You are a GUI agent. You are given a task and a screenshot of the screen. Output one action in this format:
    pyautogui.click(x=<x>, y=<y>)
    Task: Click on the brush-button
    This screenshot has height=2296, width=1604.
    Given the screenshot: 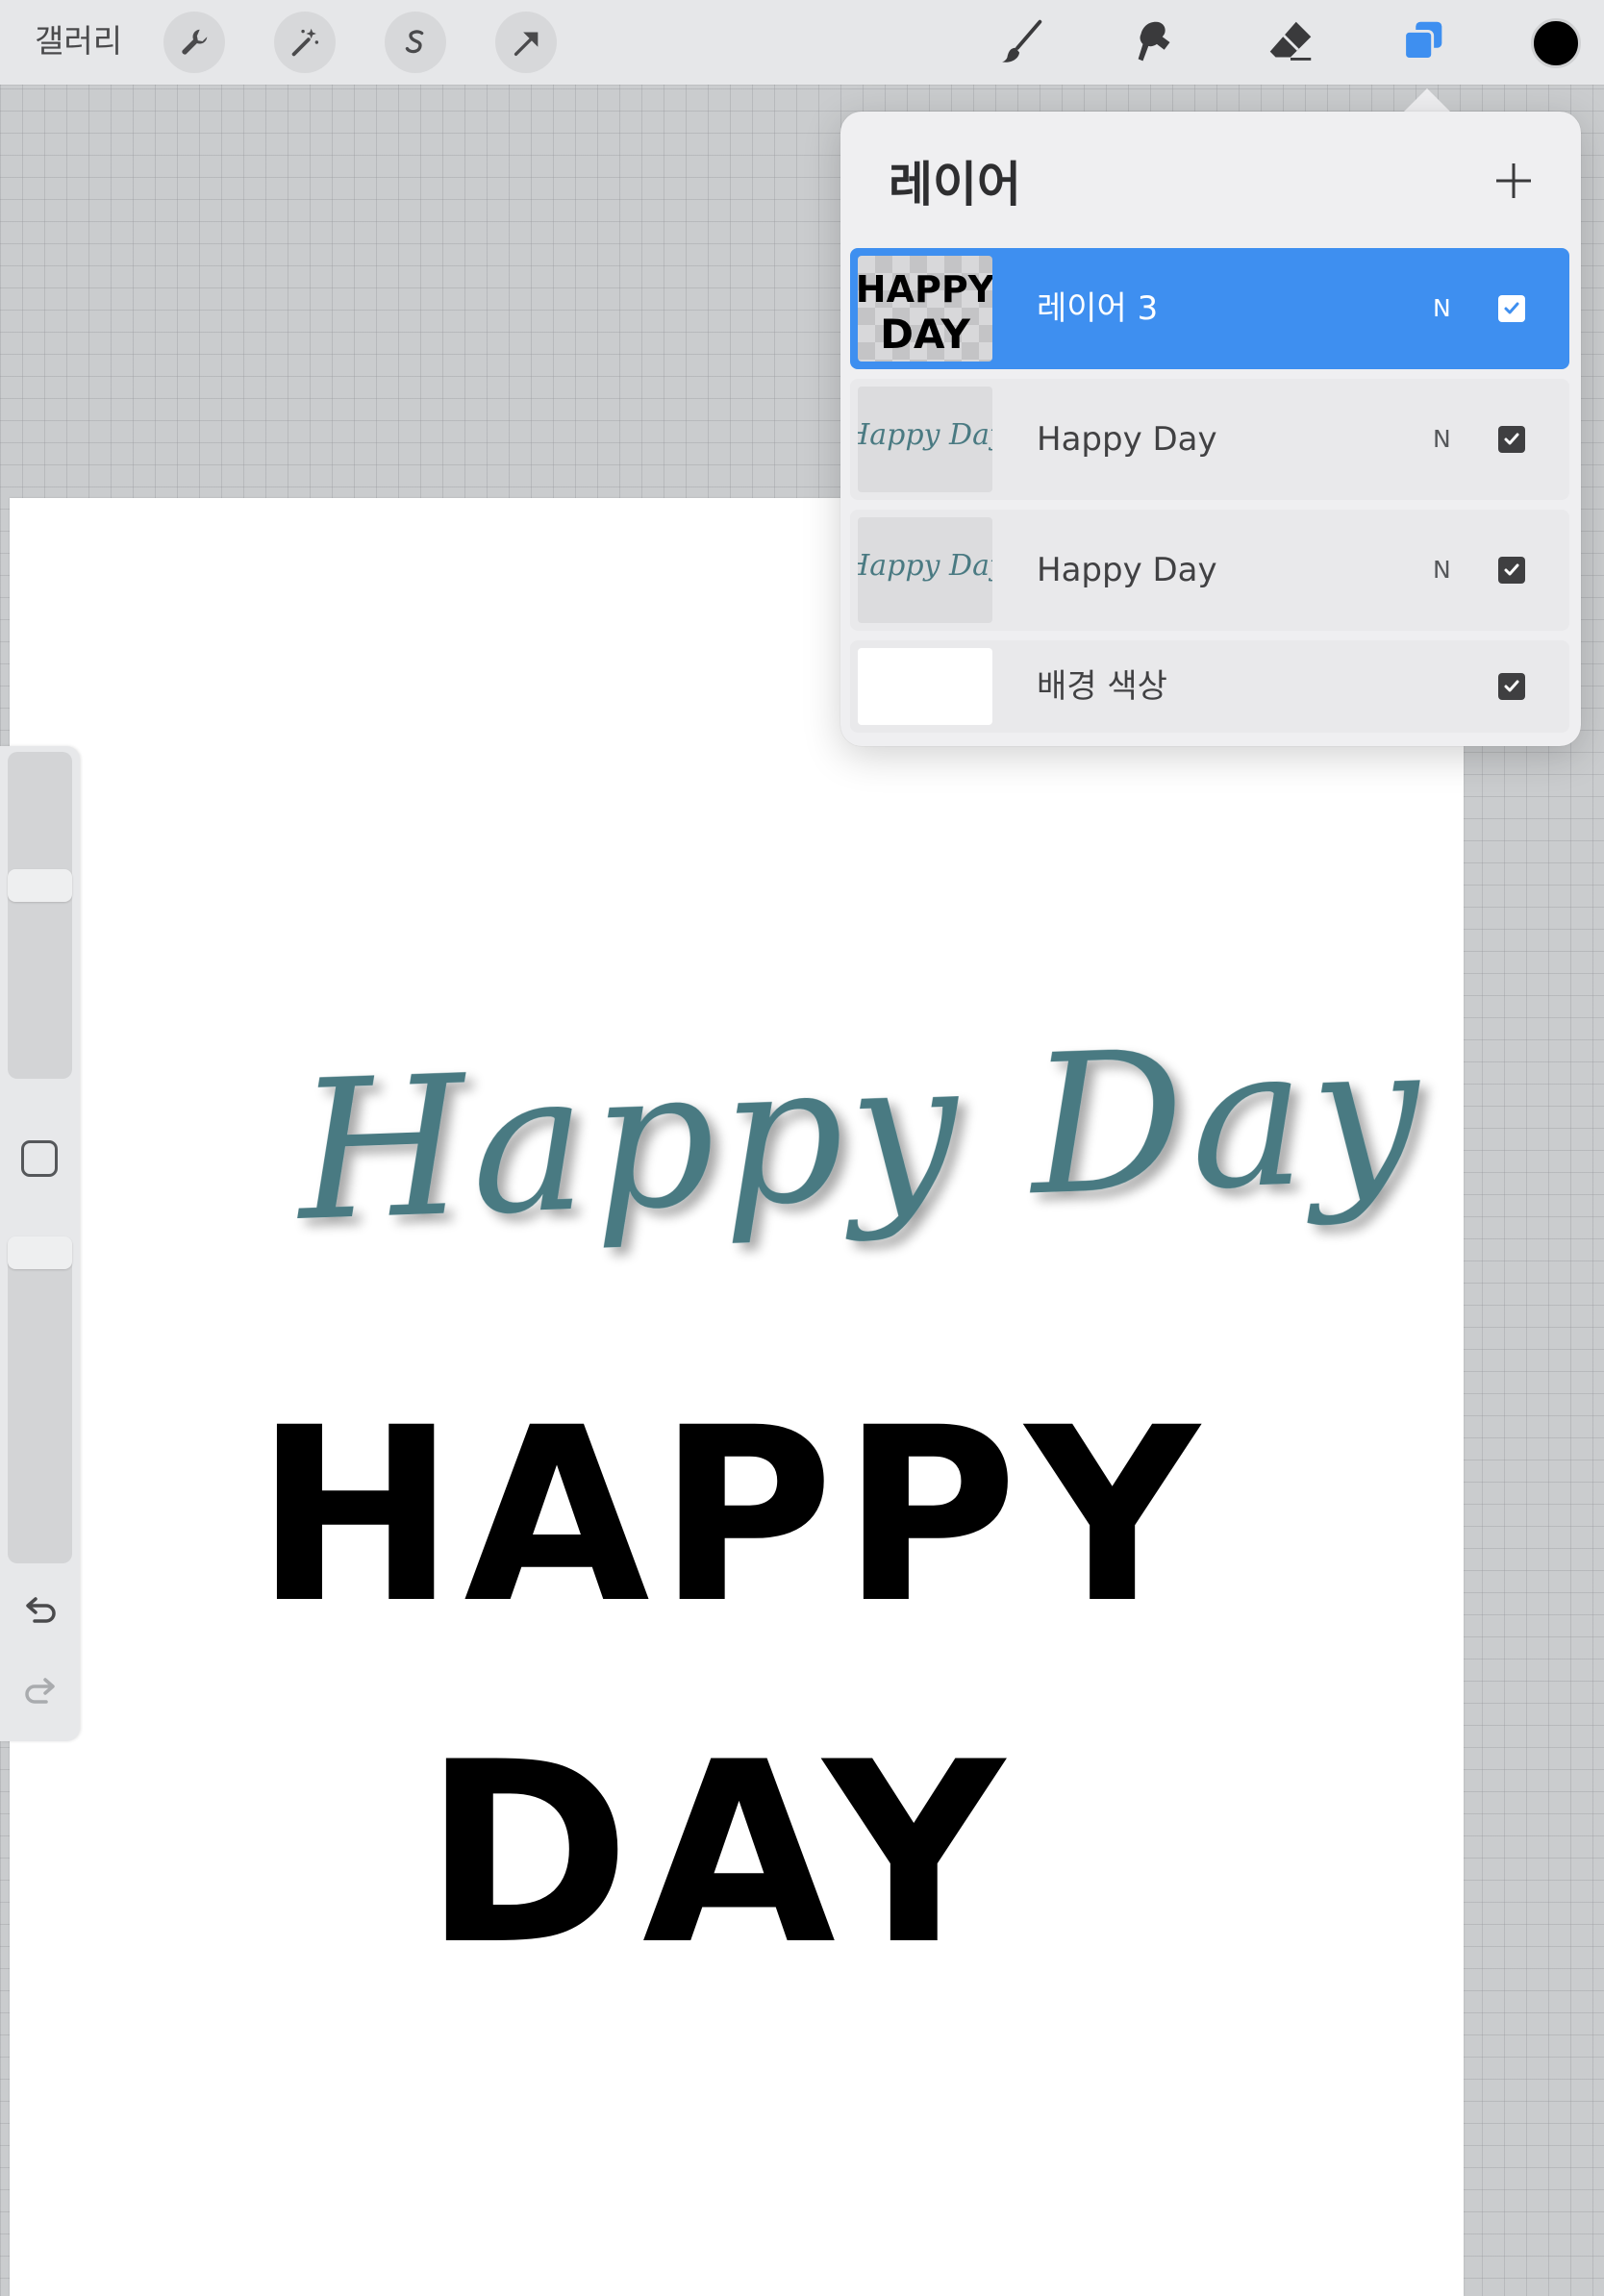 What is the action you would take?
    pyautogui.click(x=1021, y=42)
    